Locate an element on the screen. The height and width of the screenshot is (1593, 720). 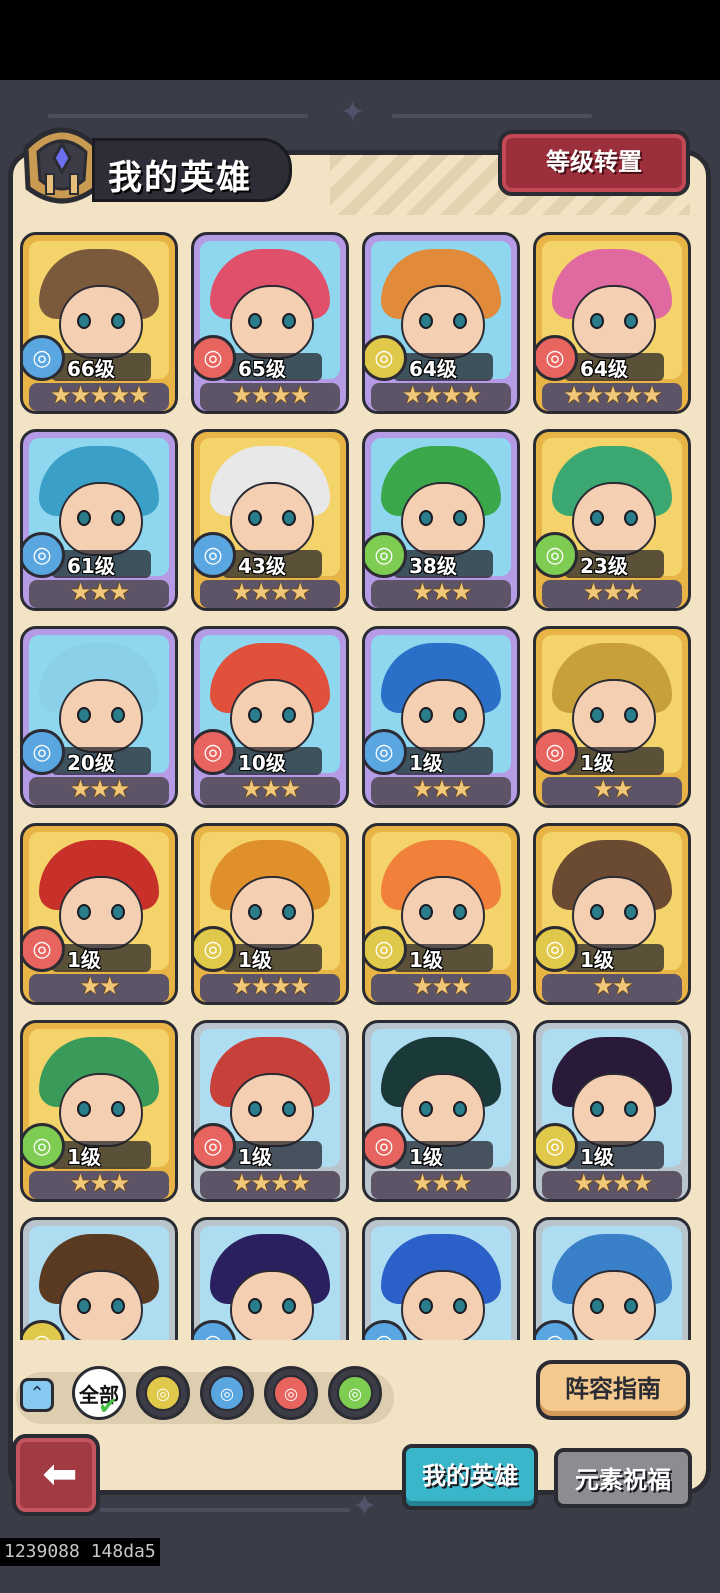
hero-card: 65级 ★★★★ ◎ is located at coordinates (270, 323).